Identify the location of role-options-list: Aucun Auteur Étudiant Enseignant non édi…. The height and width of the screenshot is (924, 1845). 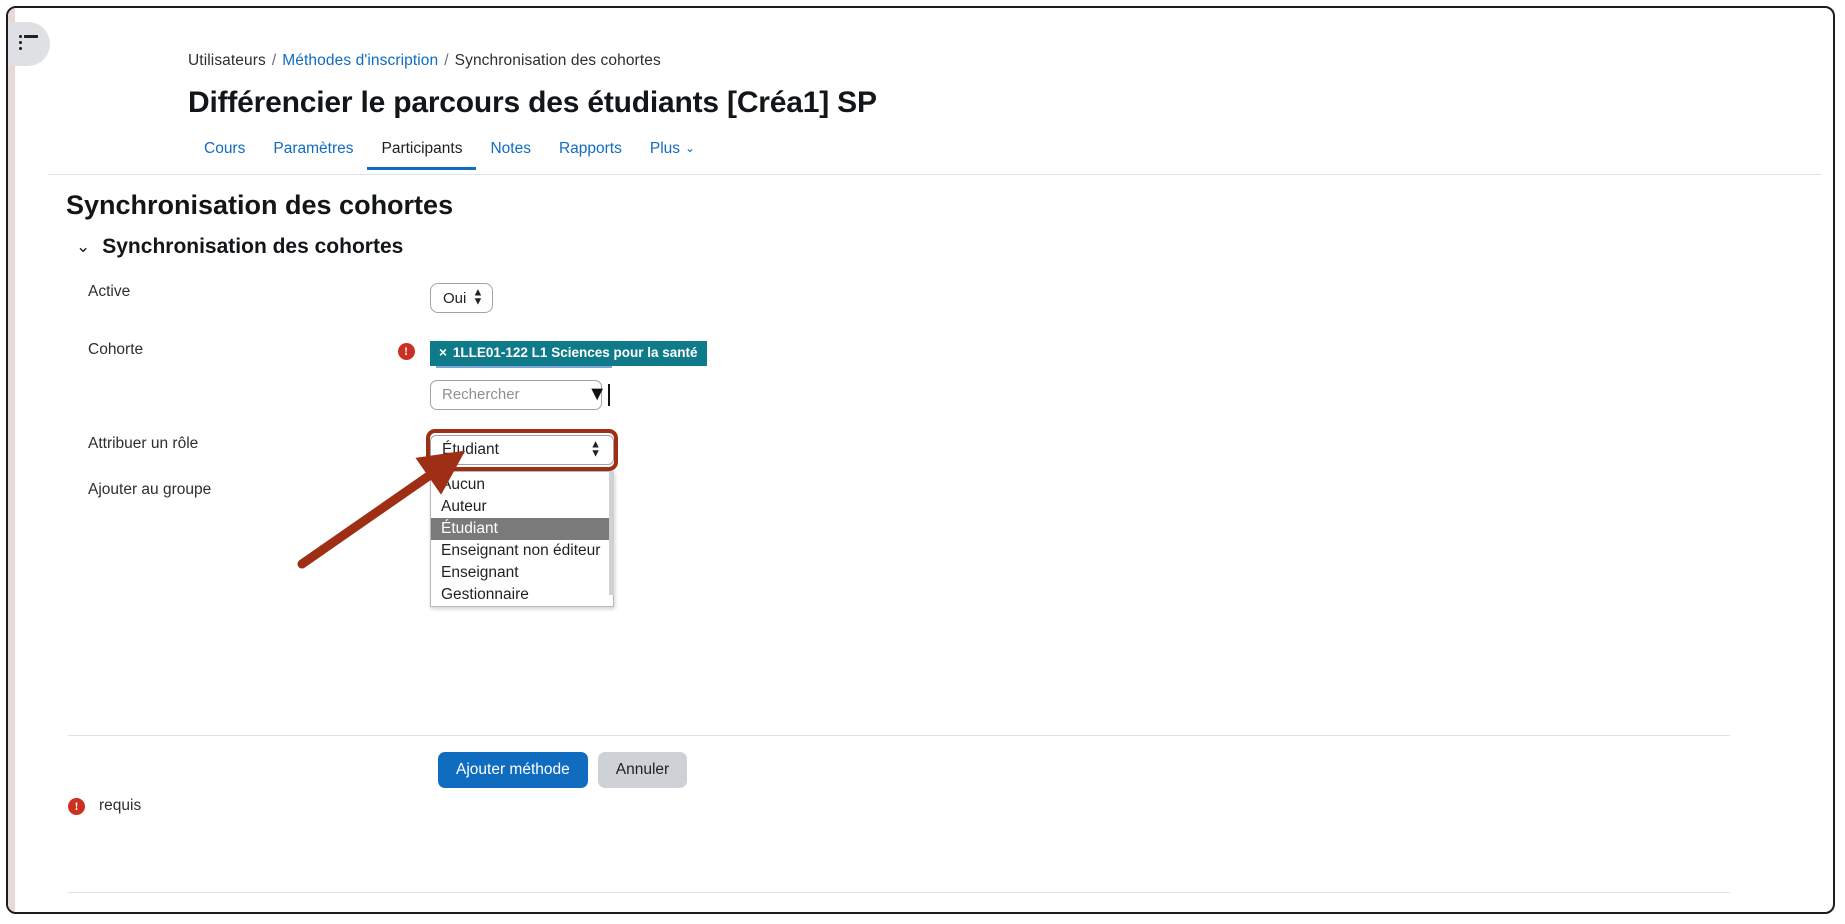
(522, 538).